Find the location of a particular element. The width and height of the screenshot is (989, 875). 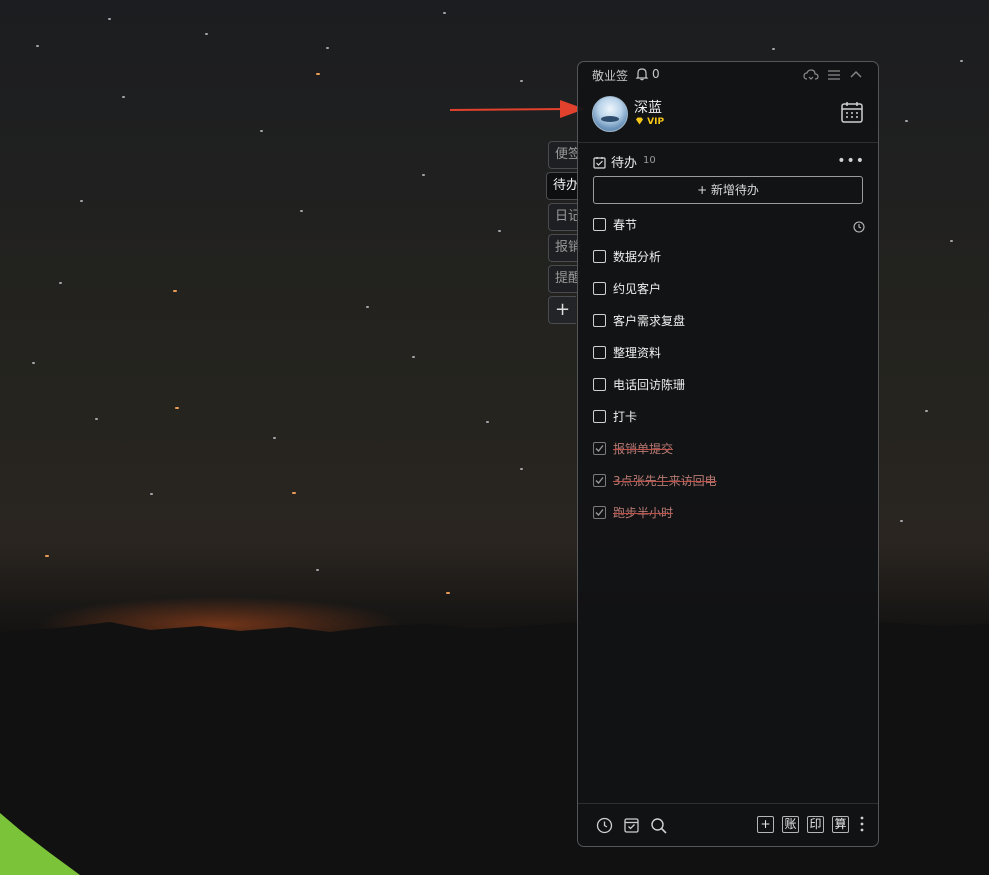

calculator-button: 算 is located at coordinates (840, 824).